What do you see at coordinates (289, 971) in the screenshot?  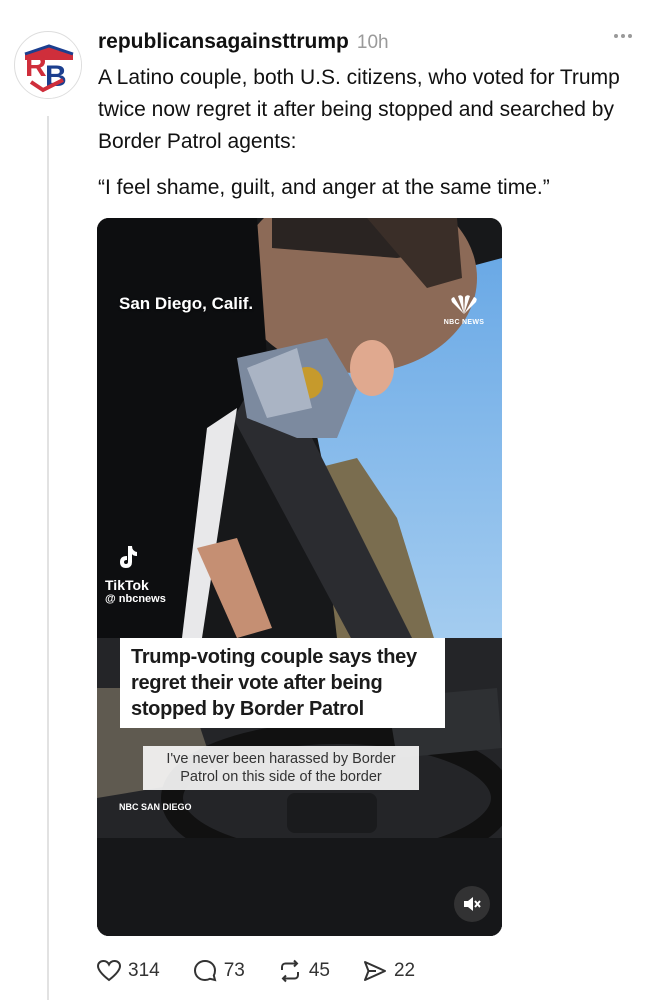 I see `repost-icon` at bounding box center [289, 971].